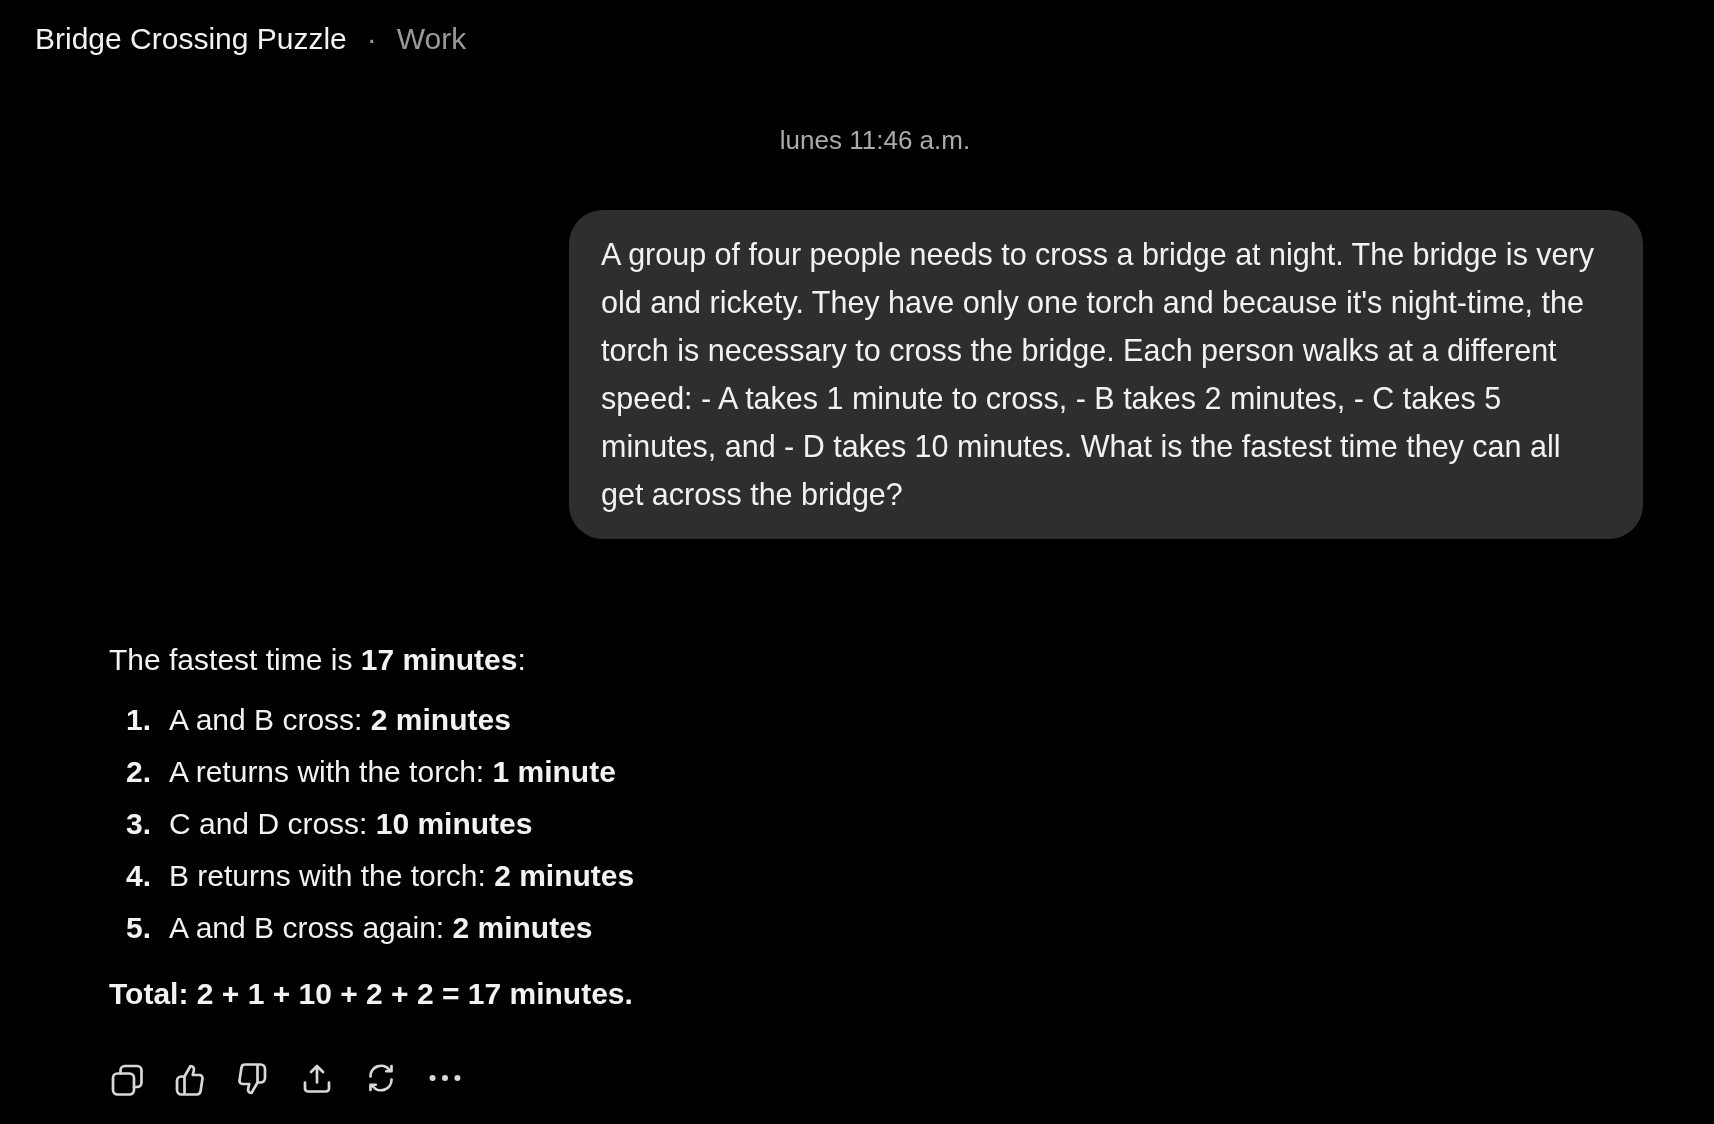 This screenshot has height=1124, width=1714. I want to click on step-number: 2., so click(138, 771).